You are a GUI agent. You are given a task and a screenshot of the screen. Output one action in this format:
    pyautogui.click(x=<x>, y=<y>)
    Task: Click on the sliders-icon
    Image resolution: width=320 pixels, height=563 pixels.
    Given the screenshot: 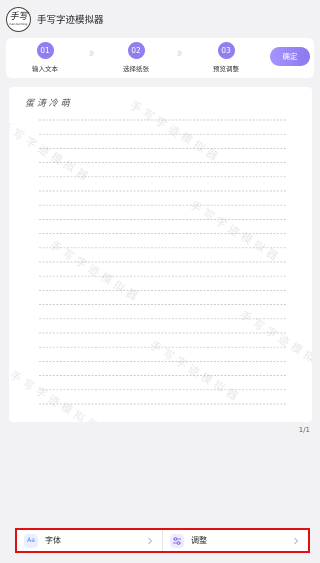 What is the action you would take?
    pyautogui.click(x=177, y=540)
    